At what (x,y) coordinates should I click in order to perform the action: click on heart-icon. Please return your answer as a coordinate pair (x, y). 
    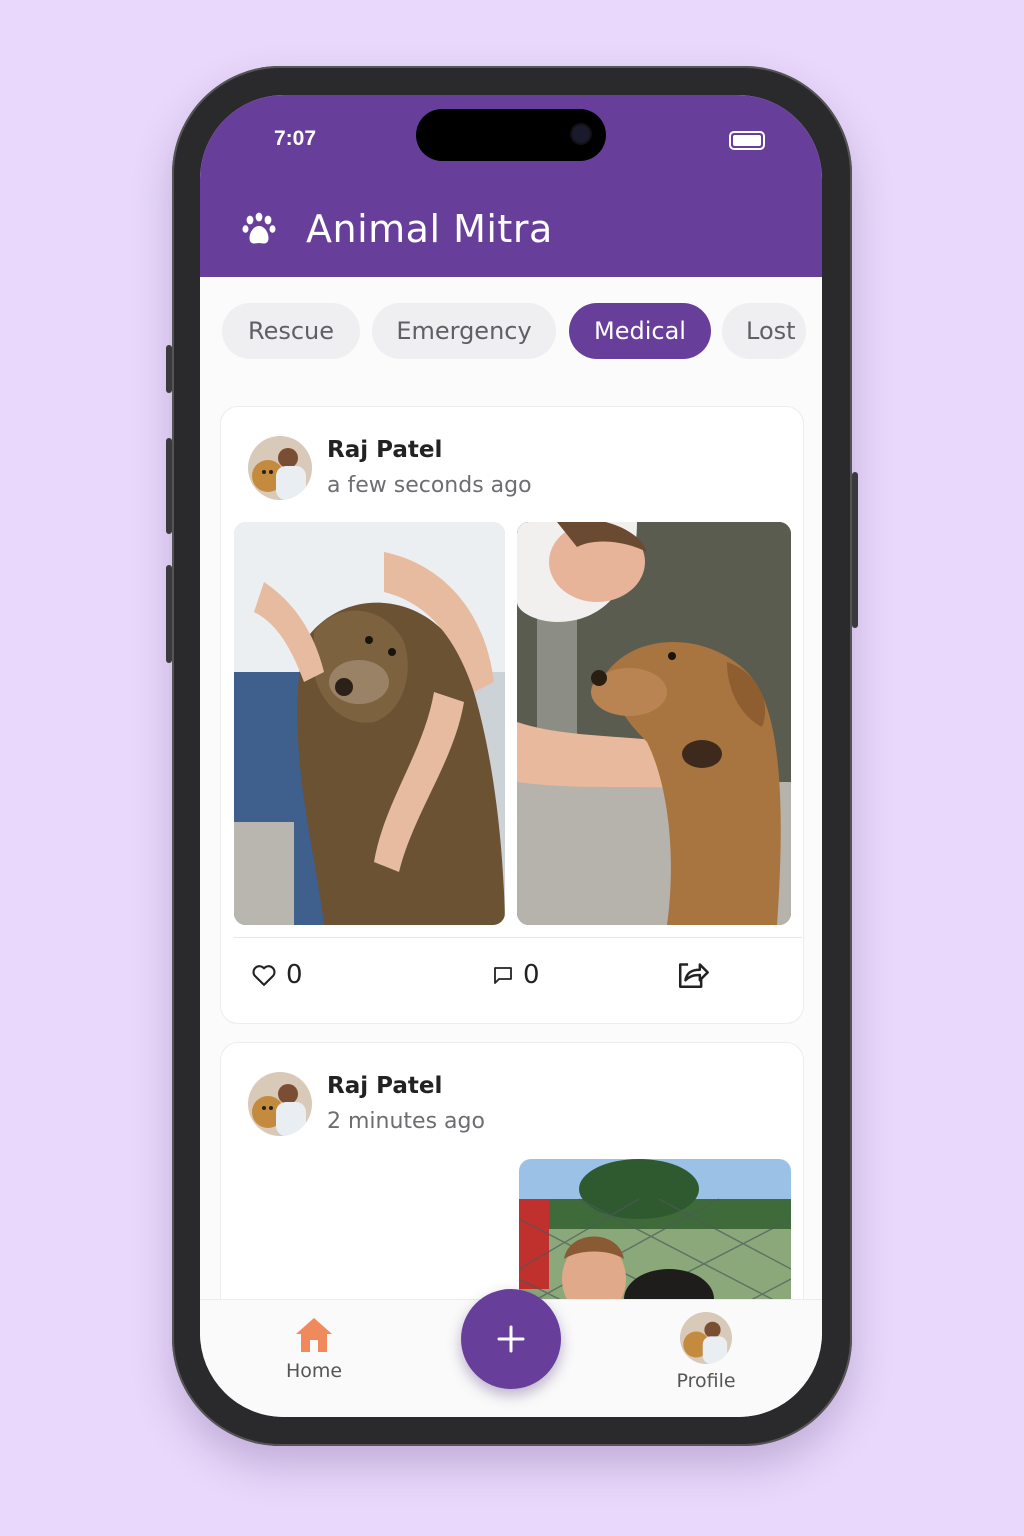
    Looking at the image, I should click on (264, 975).